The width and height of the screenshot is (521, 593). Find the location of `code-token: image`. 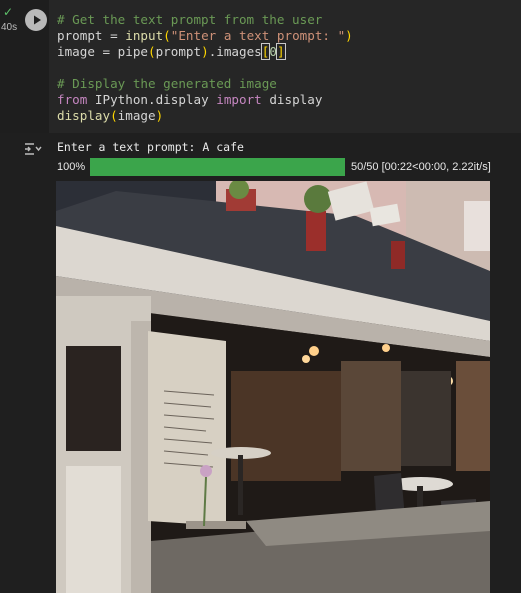

code-token: image is located at coordinates (136, 115).